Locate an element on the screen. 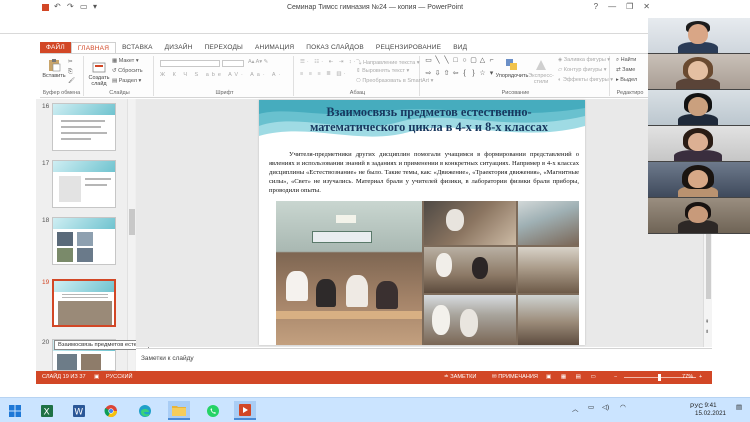 The image size is (750, 422). arrow-shape-icon: ⇧ is located at coordinates (446, 76).